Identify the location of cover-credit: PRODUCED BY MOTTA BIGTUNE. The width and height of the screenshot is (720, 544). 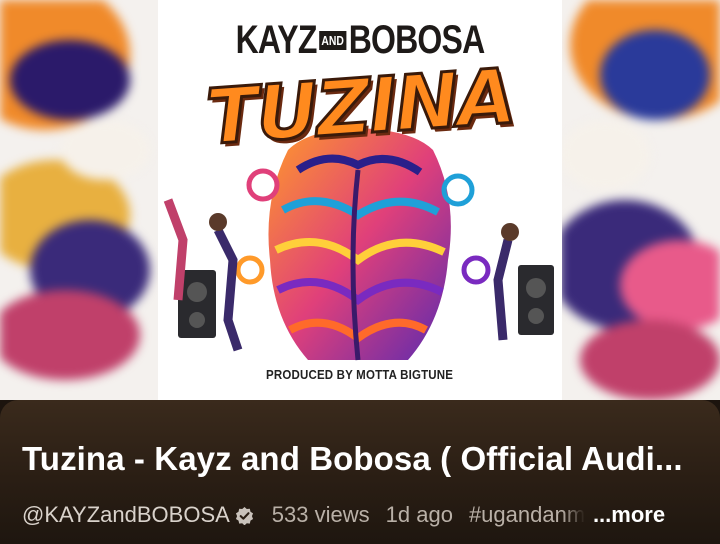
(360, 375).